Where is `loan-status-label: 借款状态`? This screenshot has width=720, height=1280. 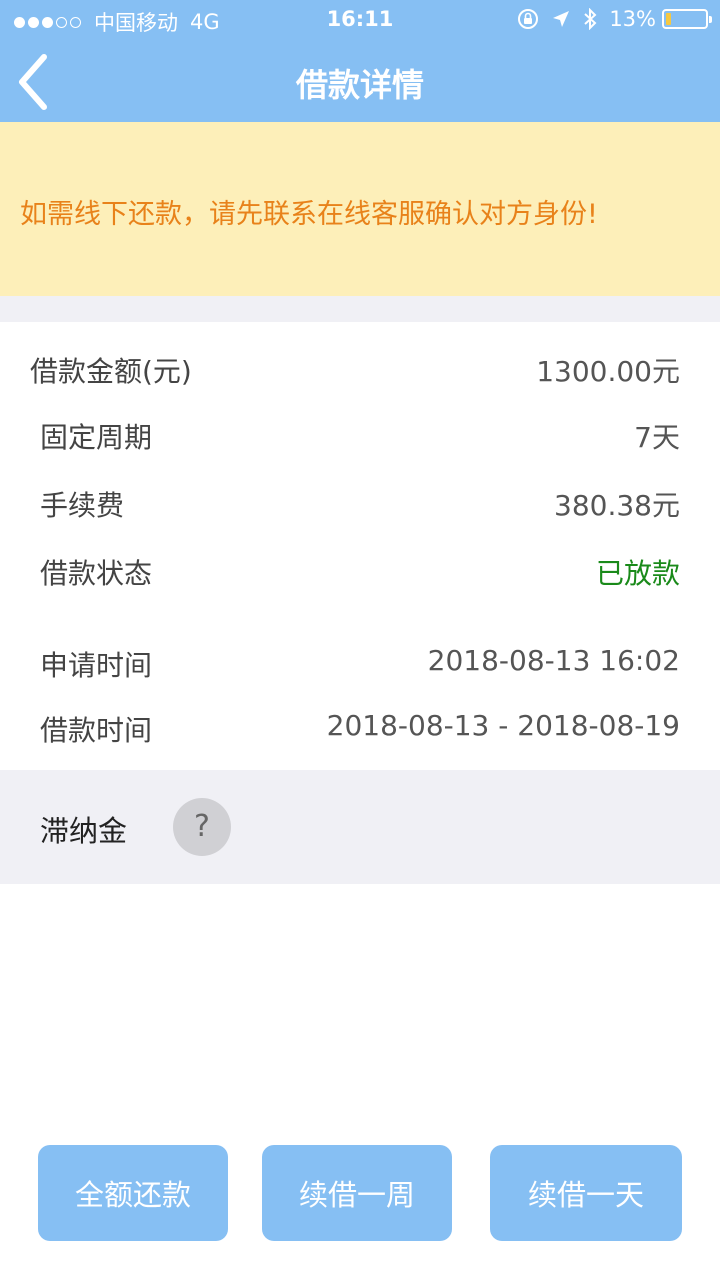
loan-status-label: 借款状态 is located at coordinates (96, 573).